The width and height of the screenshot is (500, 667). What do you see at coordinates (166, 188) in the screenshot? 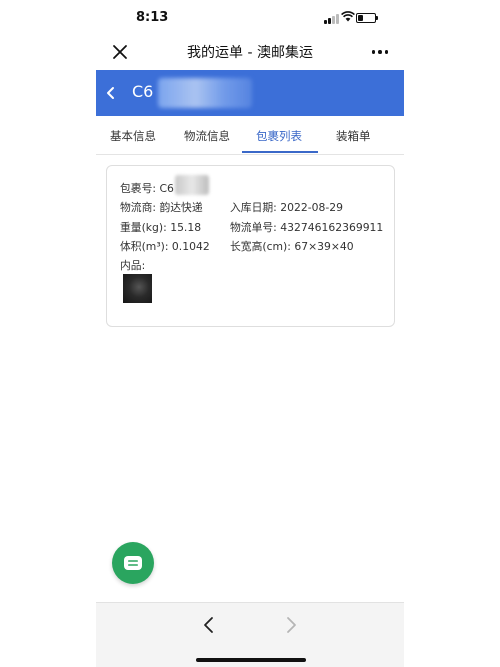
I see `package-no-value: C6` at bounding box center [166, 188].